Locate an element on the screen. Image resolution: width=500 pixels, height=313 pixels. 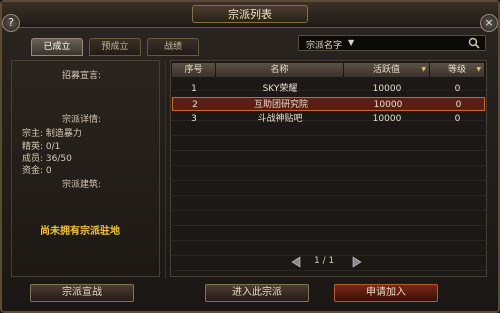
search-field-dropdown: 宗派名字 is located at coordinates (324, 44).